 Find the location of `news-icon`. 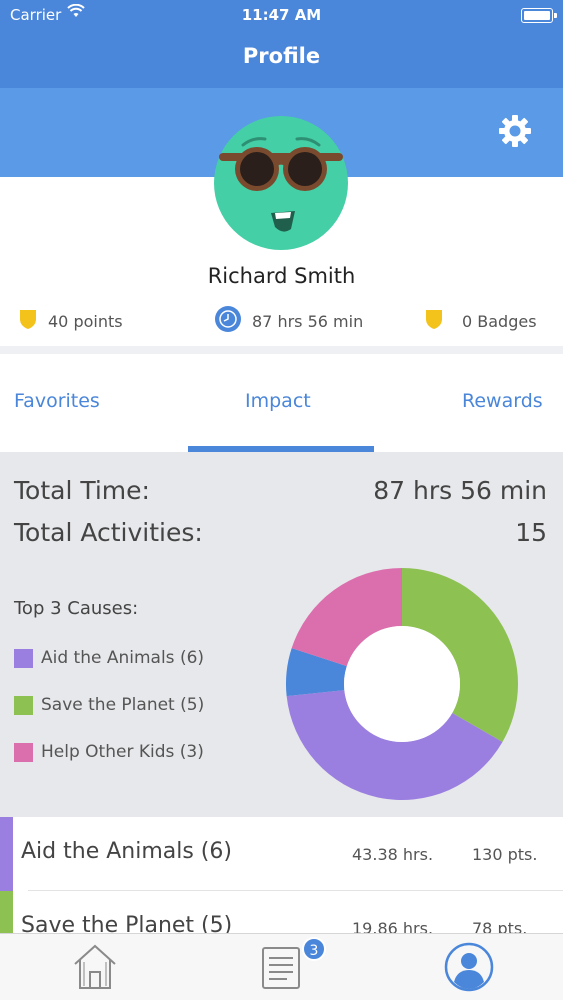

news-icon is located at coordinates (281, 966).